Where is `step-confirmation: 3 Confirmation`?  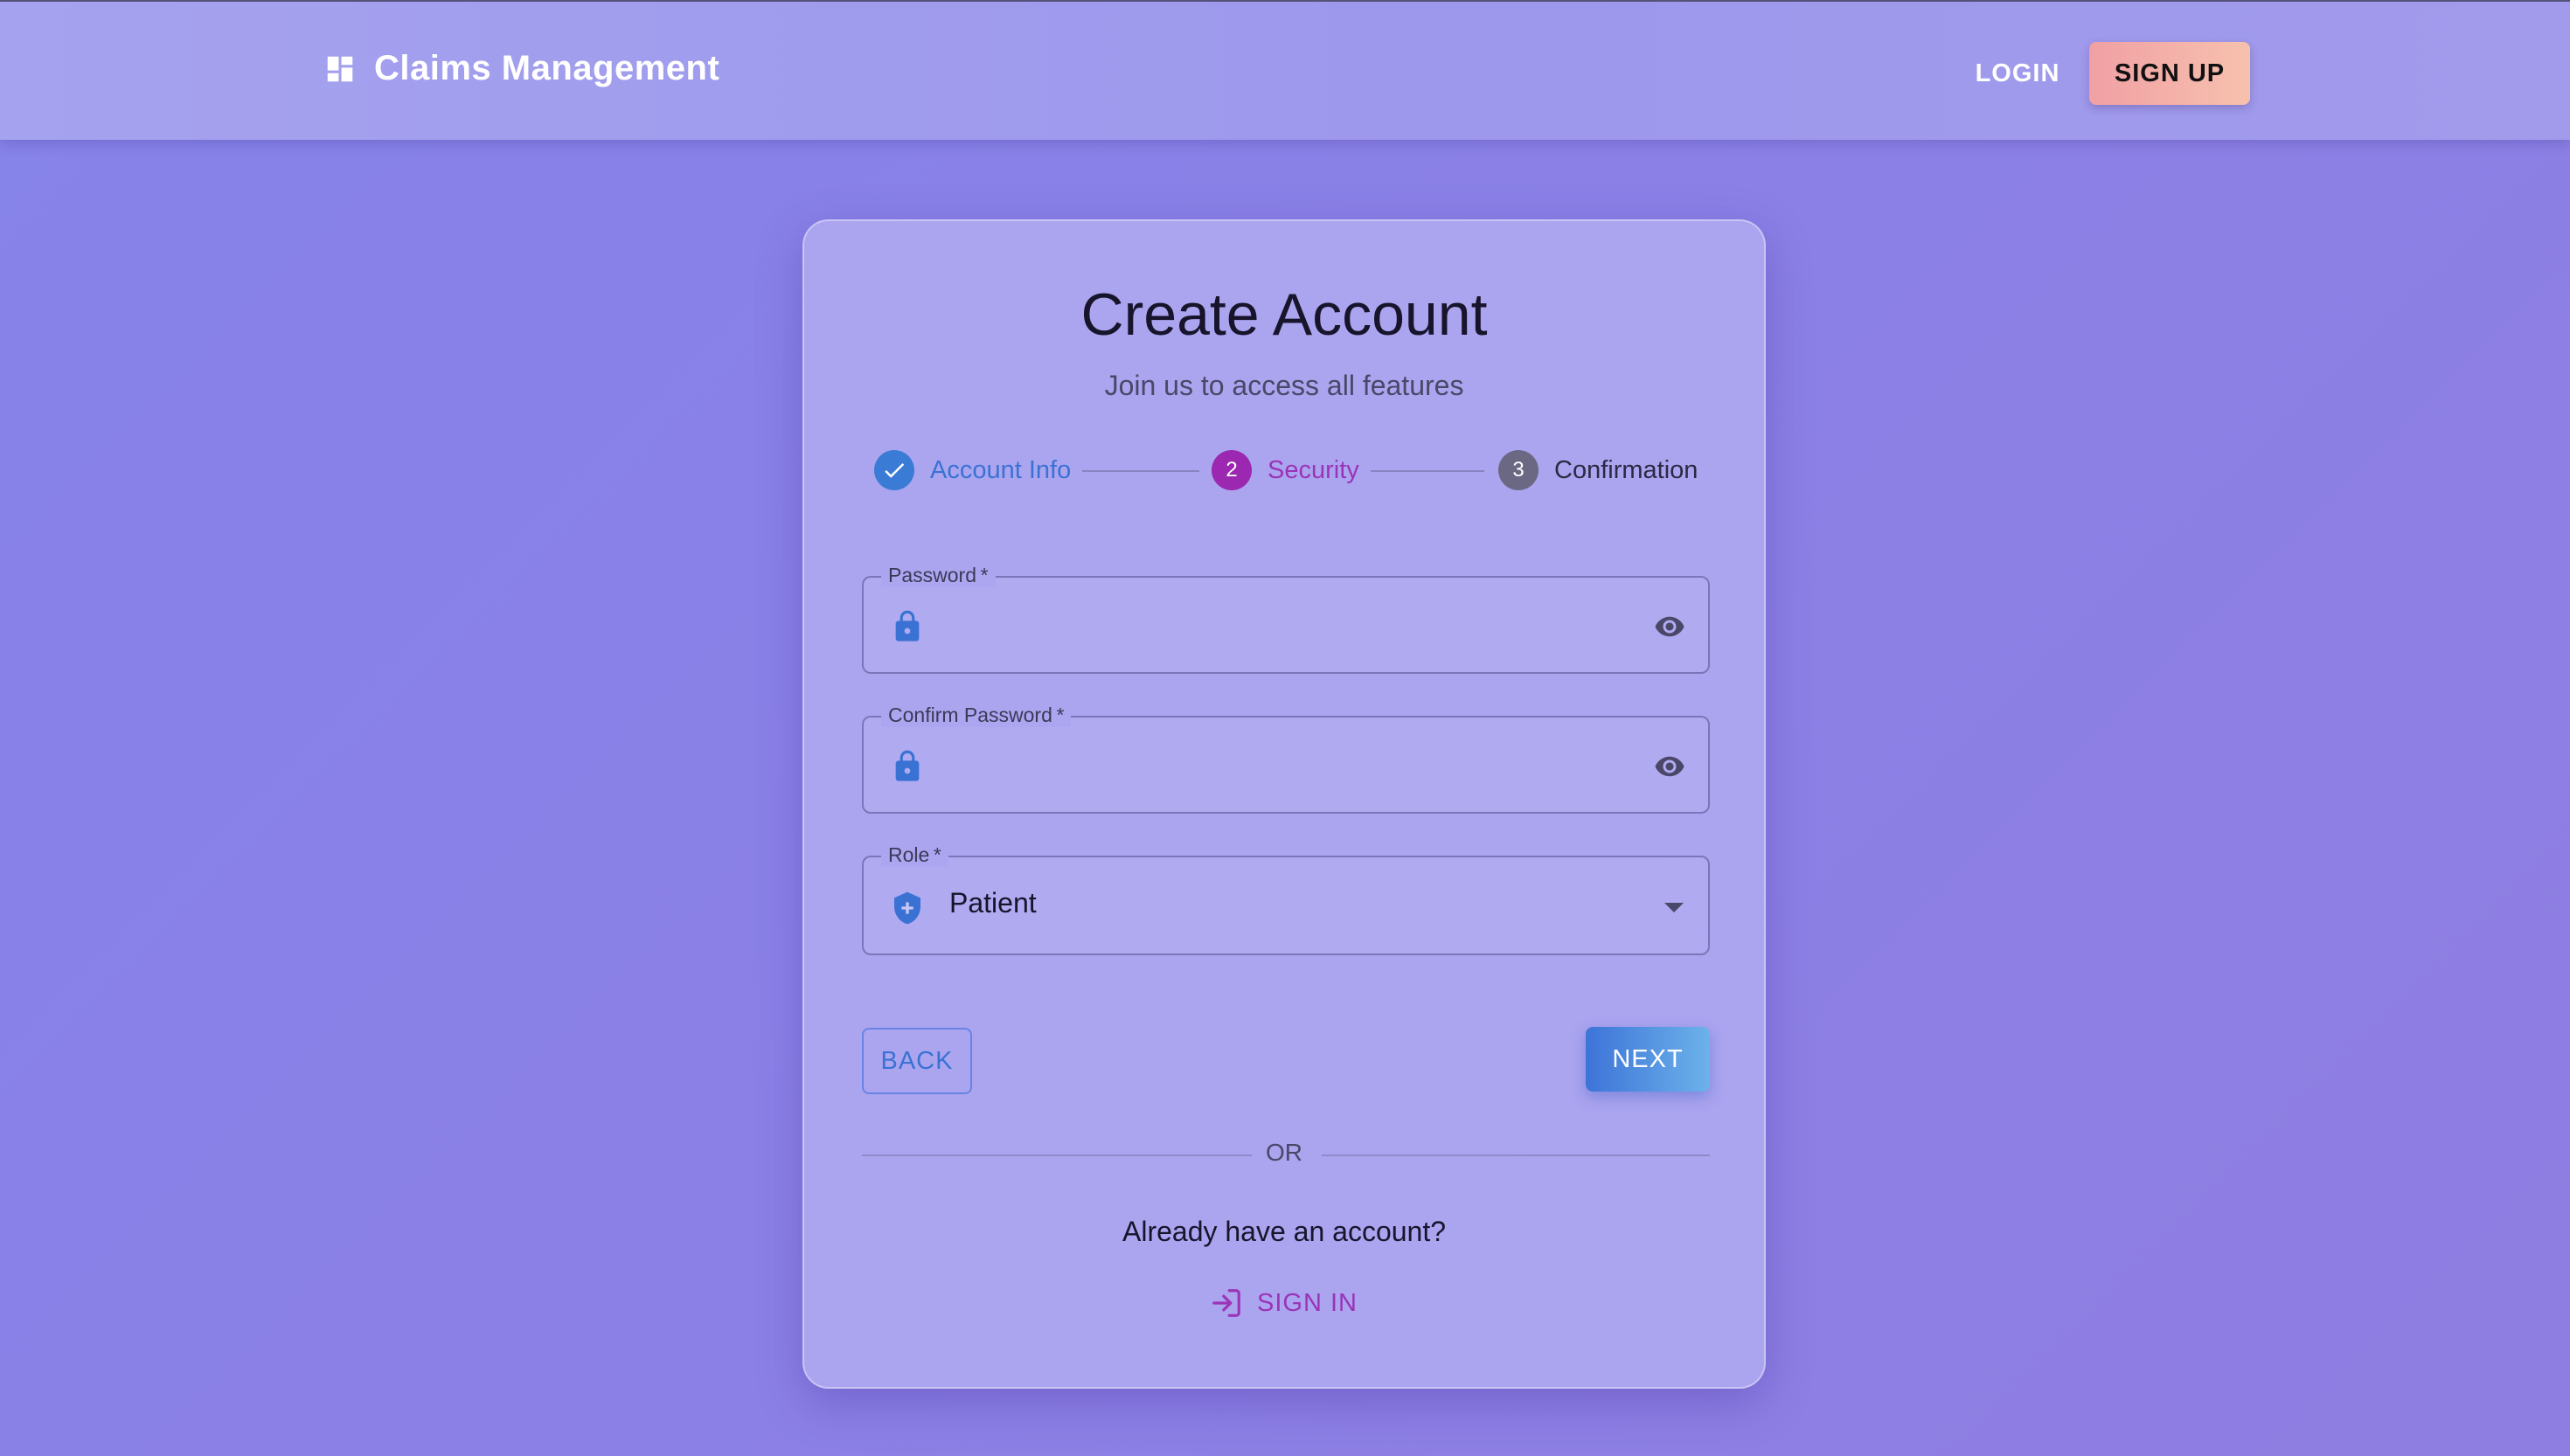
step-confirmation: 3 Confirmation is located at coordinates (1598, 470).